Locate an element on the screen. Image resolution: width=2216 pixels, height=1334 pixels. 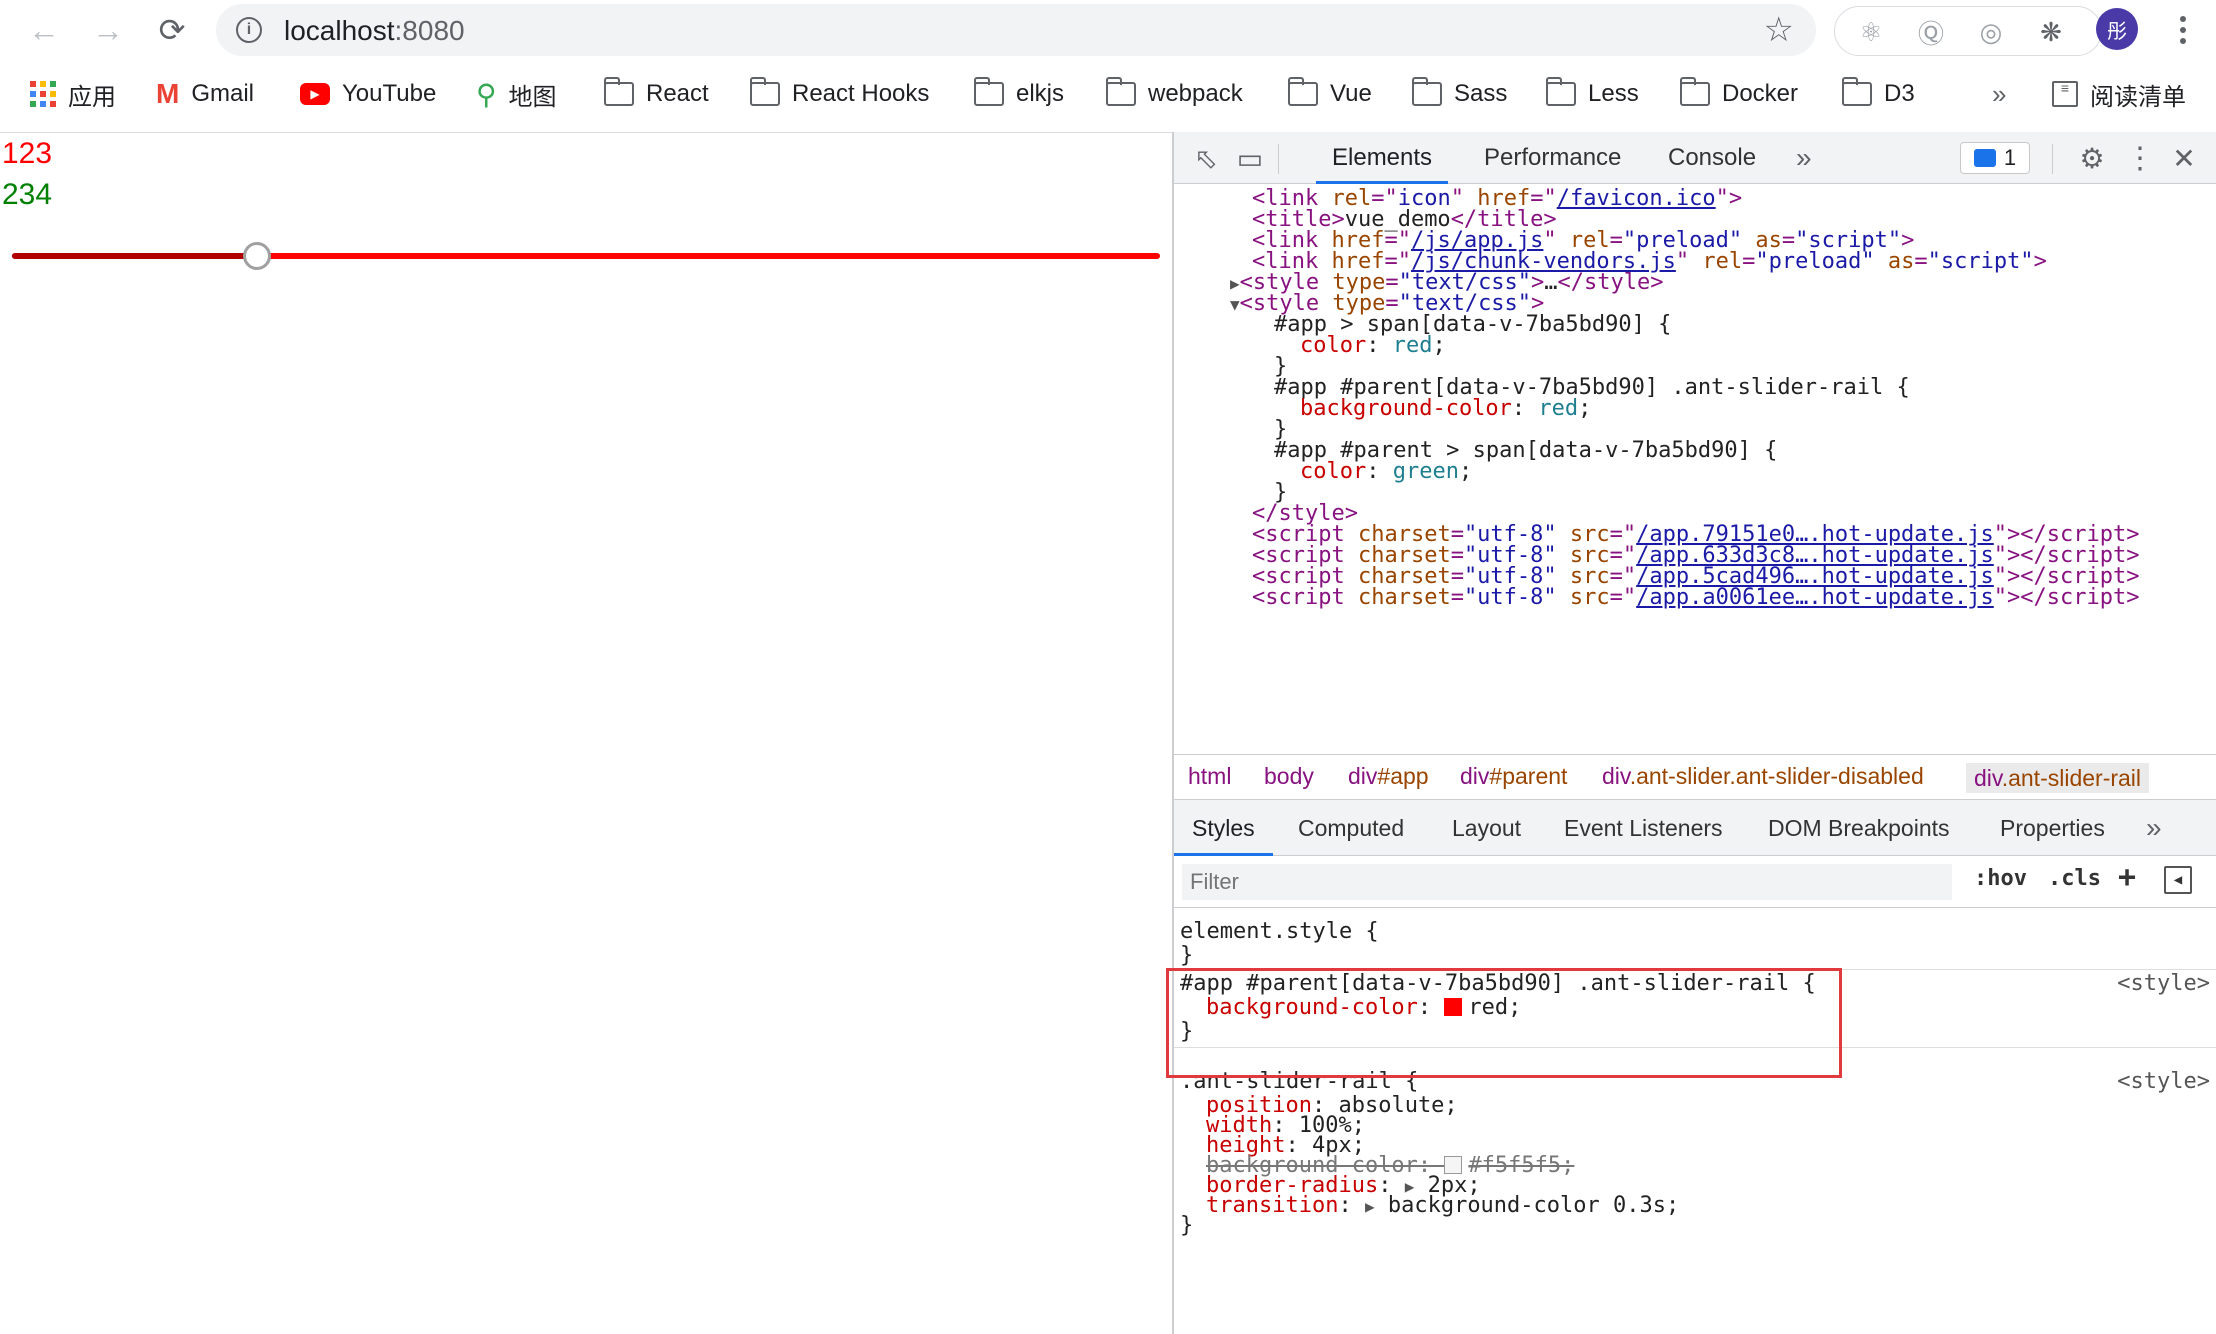
new-rule-button: + is located at coordinates (2127, 877).